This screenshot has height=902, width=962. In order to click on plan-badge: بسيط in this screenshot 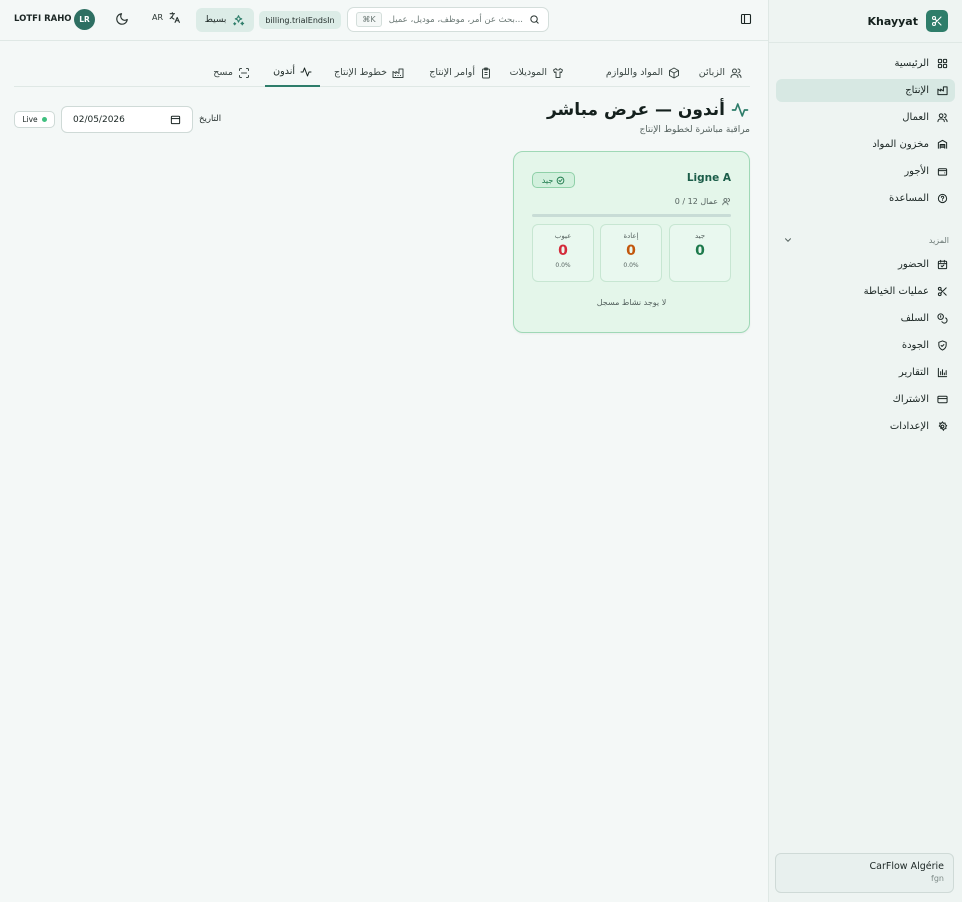, I will do `click(225, 20)`.